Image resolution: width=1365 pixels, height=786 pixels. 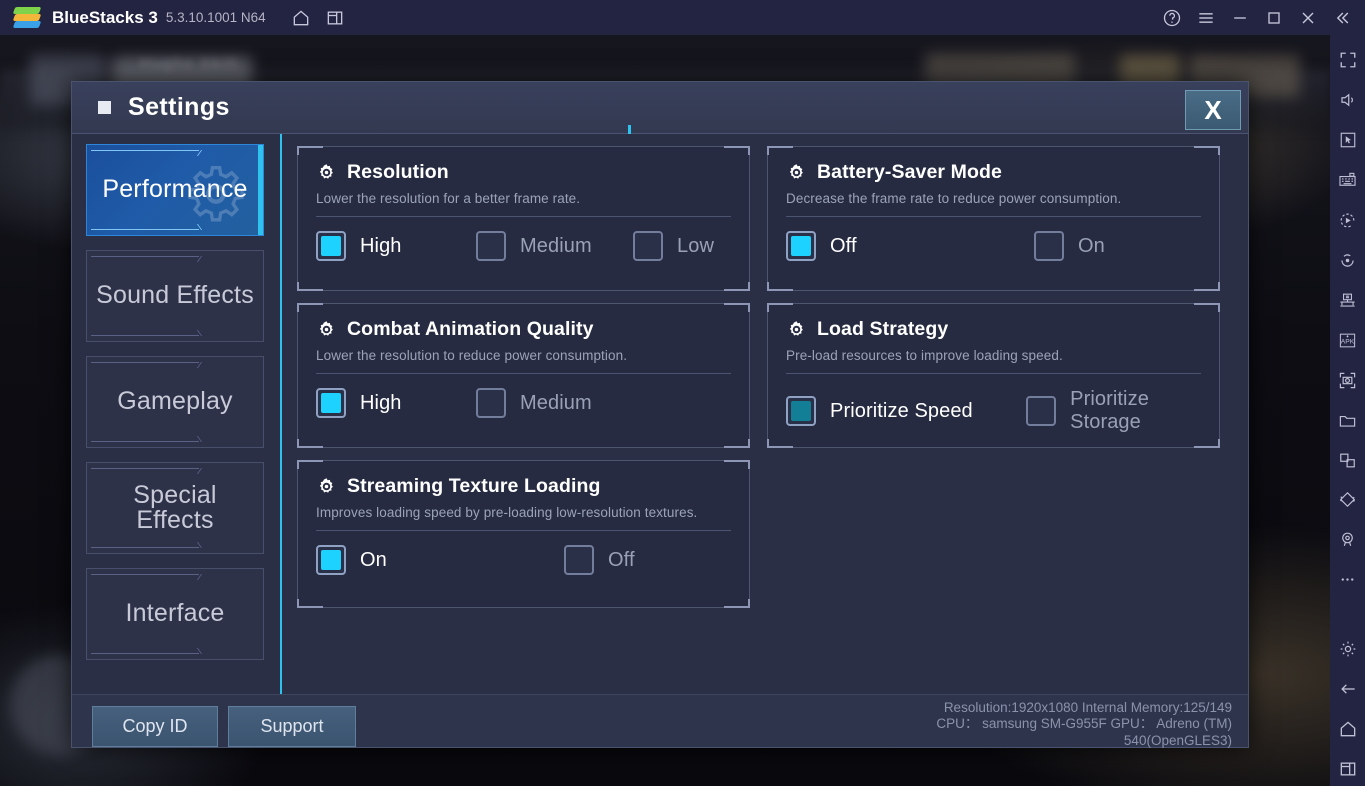 What do you see at coordinates (901, 410) in the screenshot?
I see `option-label: Prioritize Speed` at bounding box center [901, 410].